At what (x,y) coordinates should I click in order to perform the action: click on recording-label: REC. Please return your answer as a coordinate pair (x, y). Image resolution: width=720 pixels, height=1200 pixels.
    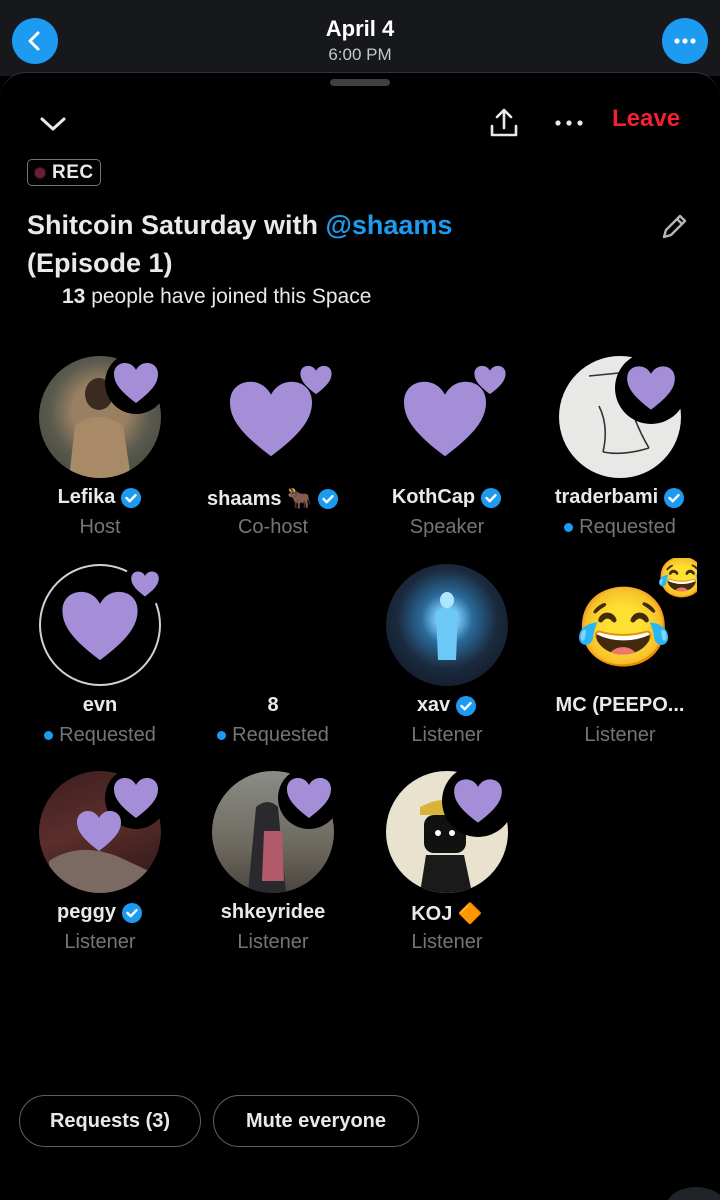
    Looking at the image, I should click on (73, 172).